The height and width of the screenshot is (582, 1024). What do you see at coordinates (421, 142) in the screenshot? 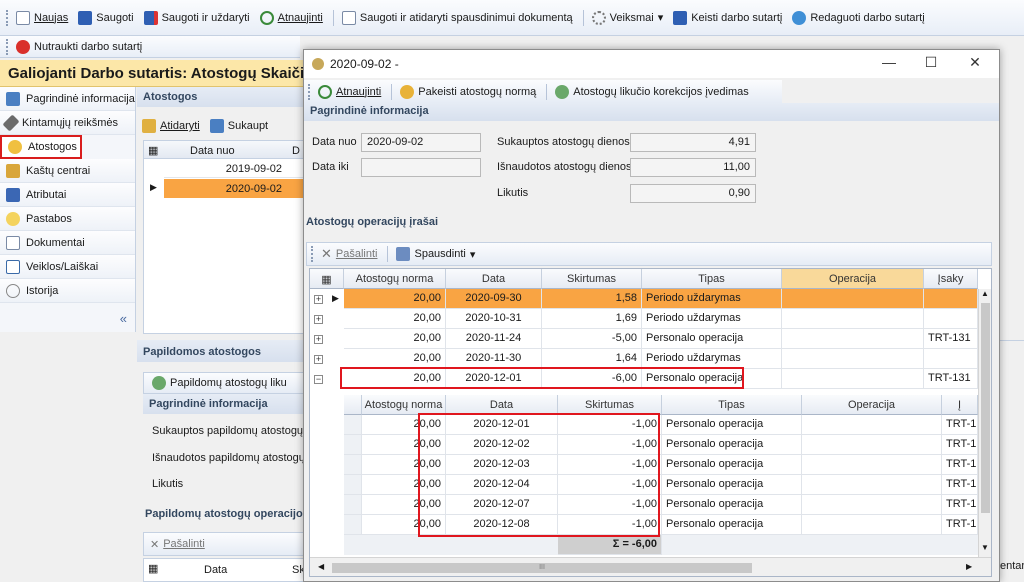
I see `date-from-field: 2020-09-02` at bounding box center [421, 142].